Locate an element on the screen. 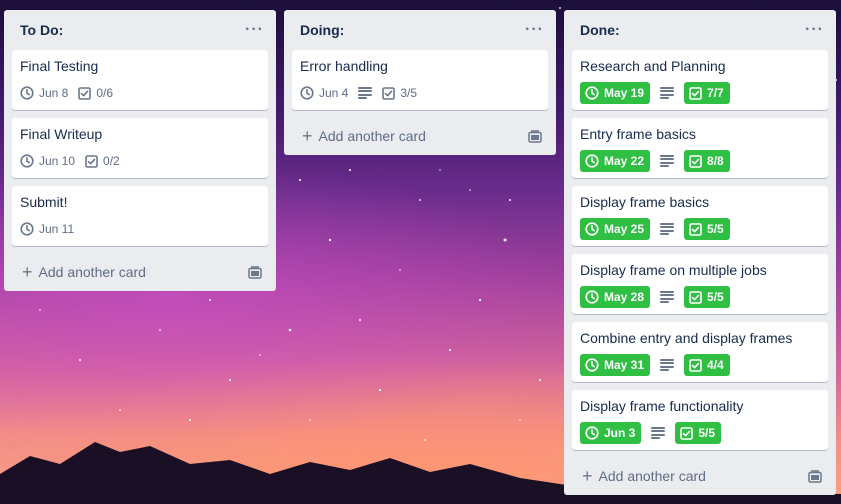 The image size is (841, 504). card-title: Display frame basics is located at coordinates (645, 202).